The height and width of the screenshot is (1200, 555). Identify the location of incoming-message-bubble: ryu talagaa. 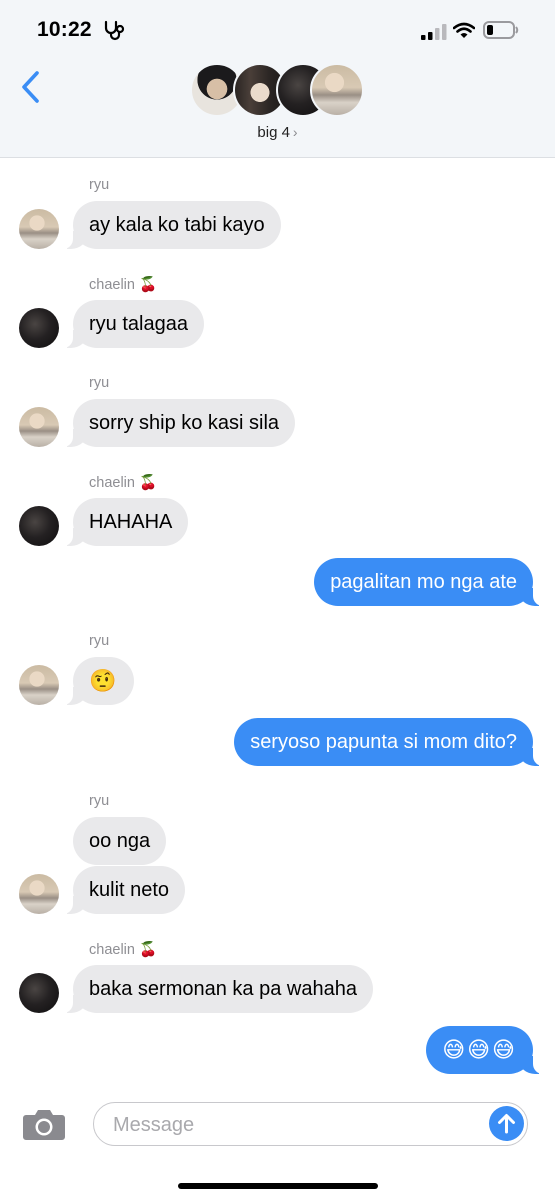
(133, 324).